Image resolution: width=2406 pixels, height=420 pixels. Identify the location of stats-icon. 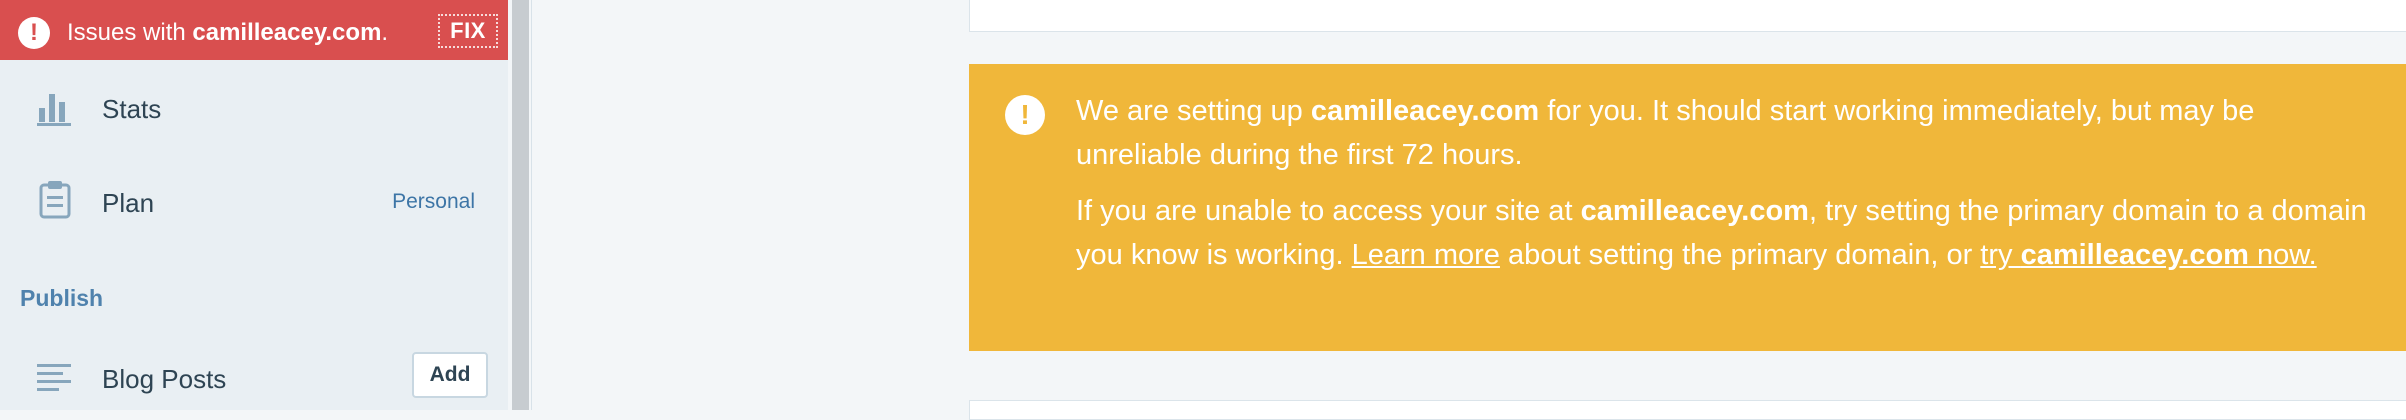
(54, 110).